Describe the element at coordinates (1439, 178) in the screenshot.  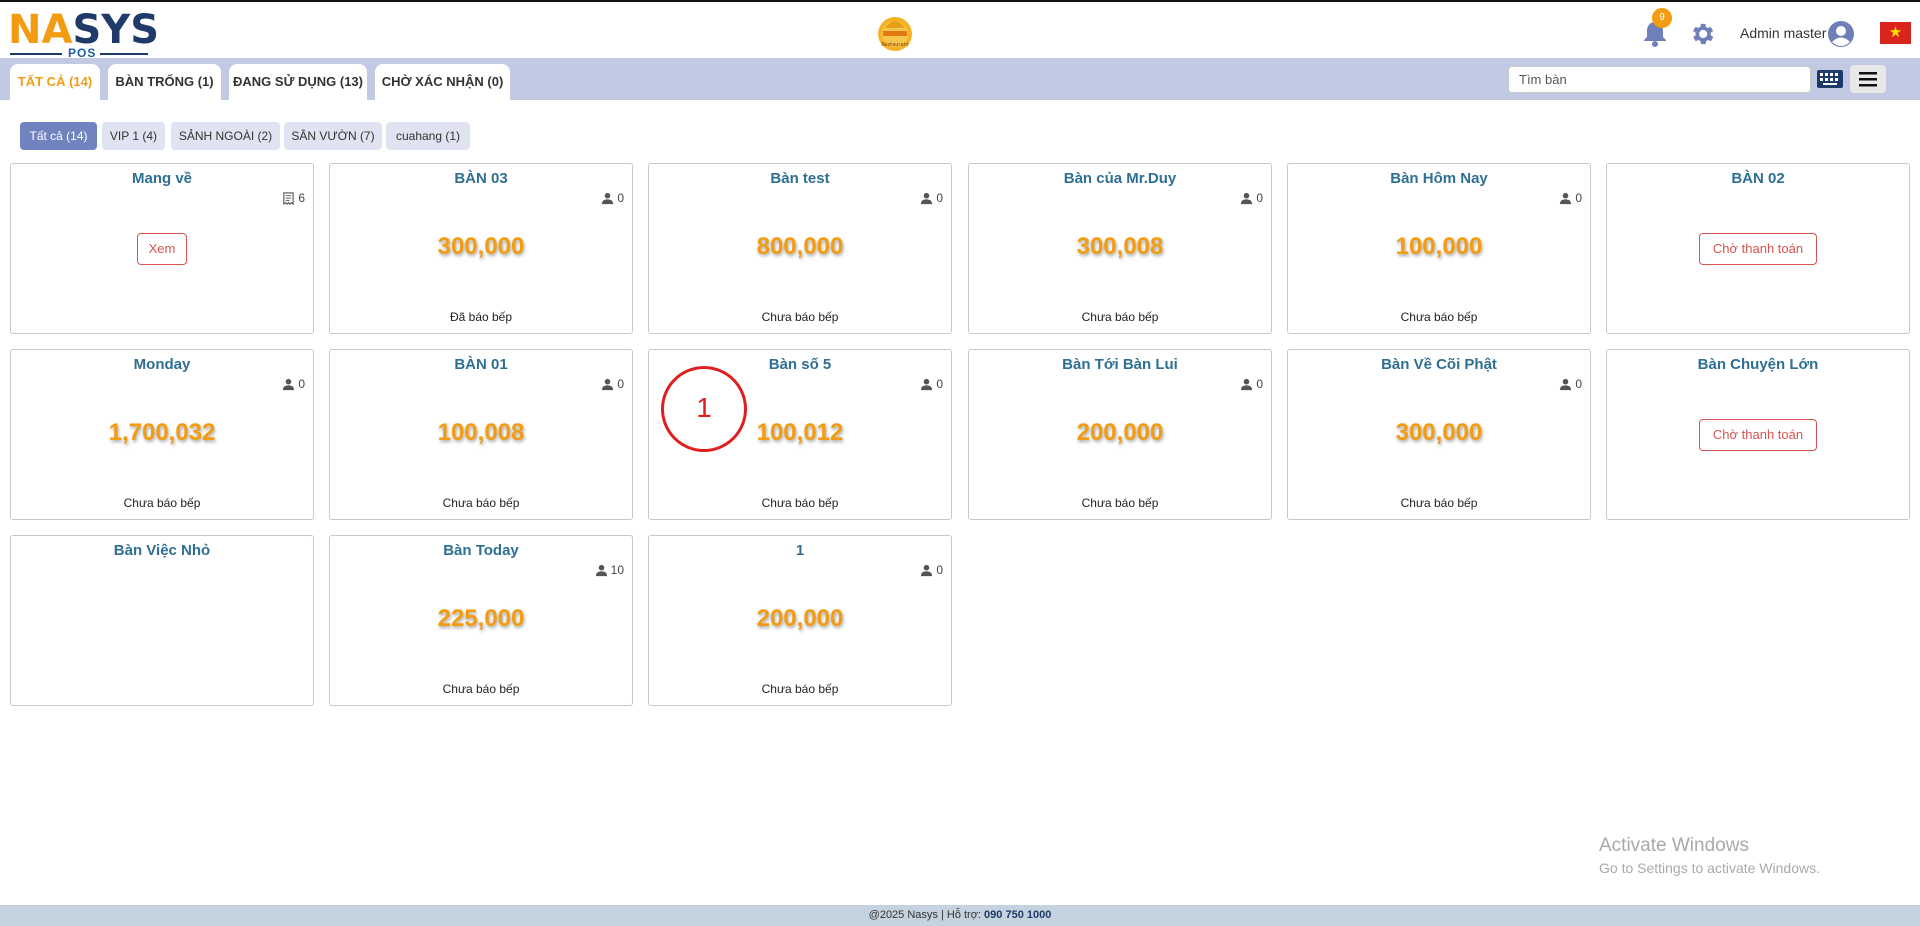
I see `table-name: Bàn Hôm Nay` at that location.